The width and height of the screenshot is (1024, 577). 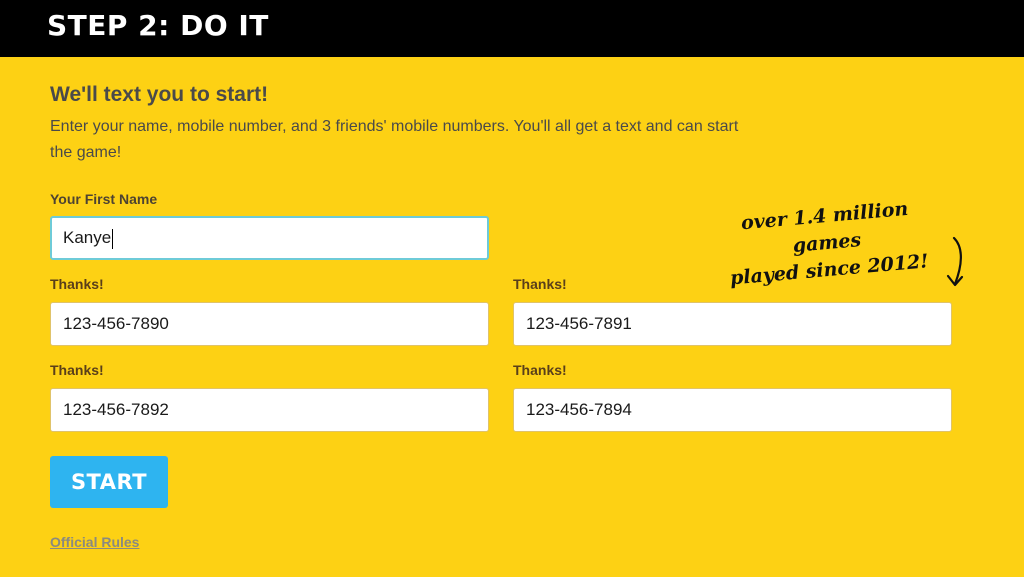 I want to click on first-name-value: Kanye, so click(x=87, y=237).